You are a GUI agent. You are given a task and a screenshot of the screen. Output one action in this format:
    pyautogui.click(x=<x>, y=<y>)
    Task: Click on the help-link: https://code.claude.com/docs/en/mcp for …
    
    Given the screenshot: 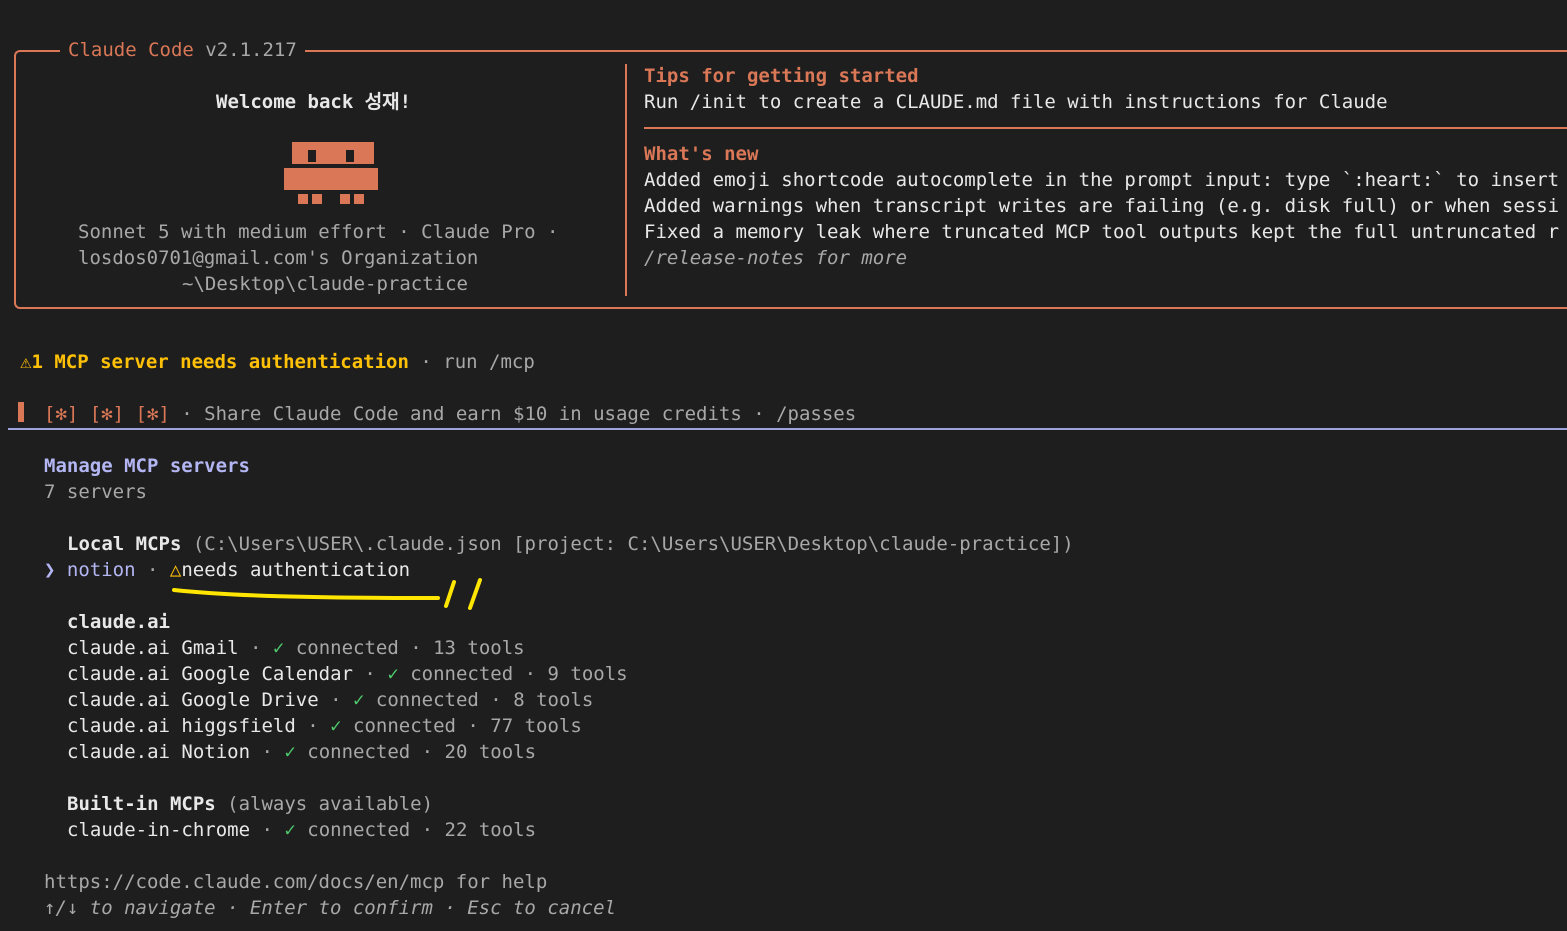 What is the action you would take?
    pyautogui.click(x=295, y=882)
    